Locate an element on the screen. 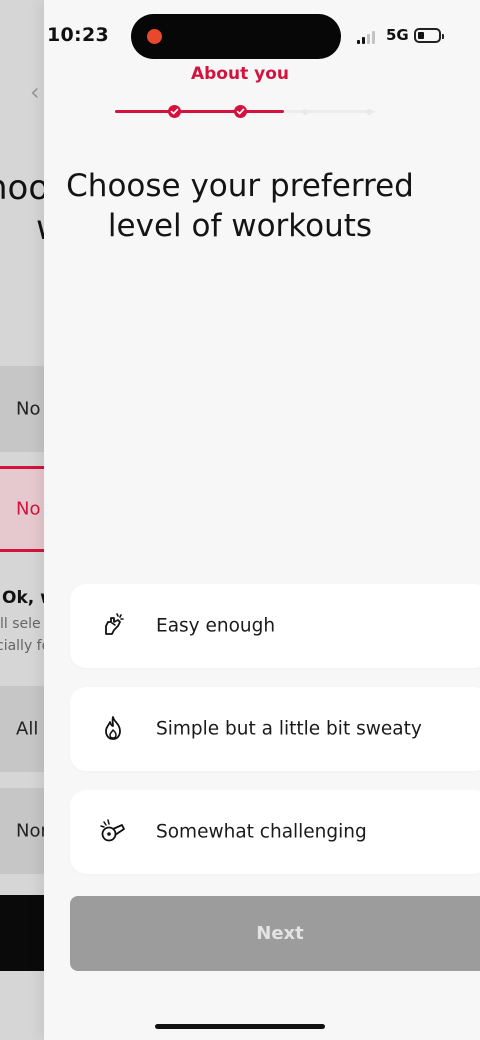 This screenshot has height=1040, width=480. previous-info-text: cially fo is located at coordinates (25, 646).